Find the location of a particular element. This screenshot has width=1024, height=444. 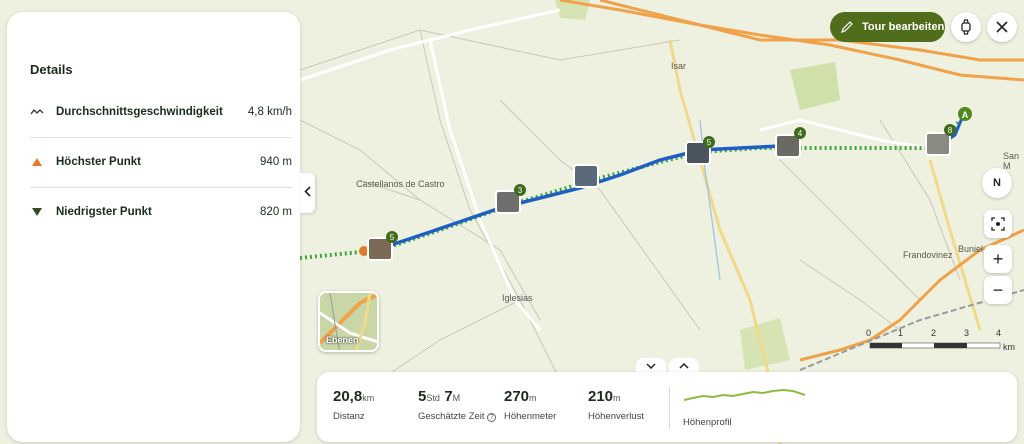

minus-icon: − is located at coordinates (998, 289).